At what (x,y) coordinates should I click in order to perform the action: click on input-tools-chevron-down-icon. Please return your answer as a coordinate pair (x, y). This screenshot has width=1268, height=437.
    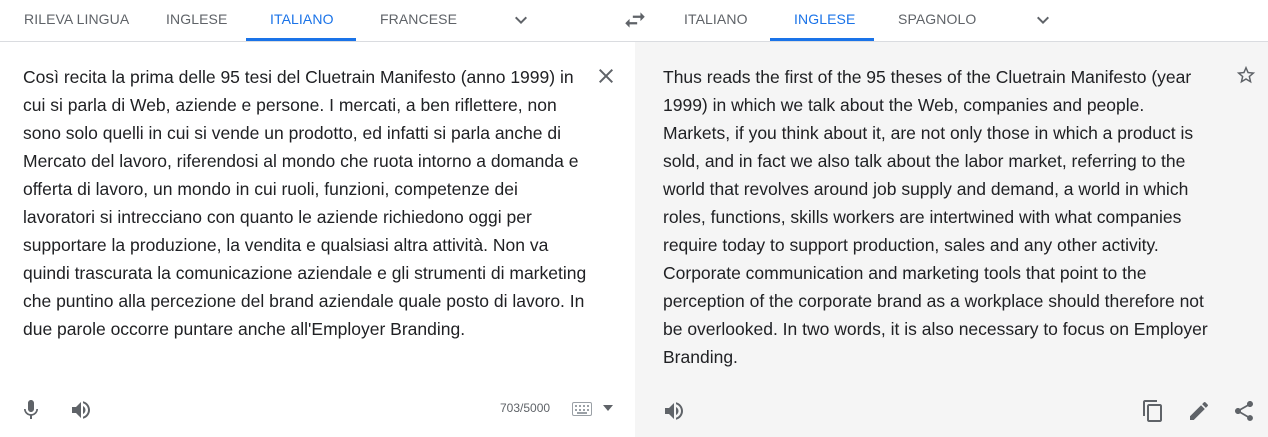
    Looking at the image, I should click on (608, 408).